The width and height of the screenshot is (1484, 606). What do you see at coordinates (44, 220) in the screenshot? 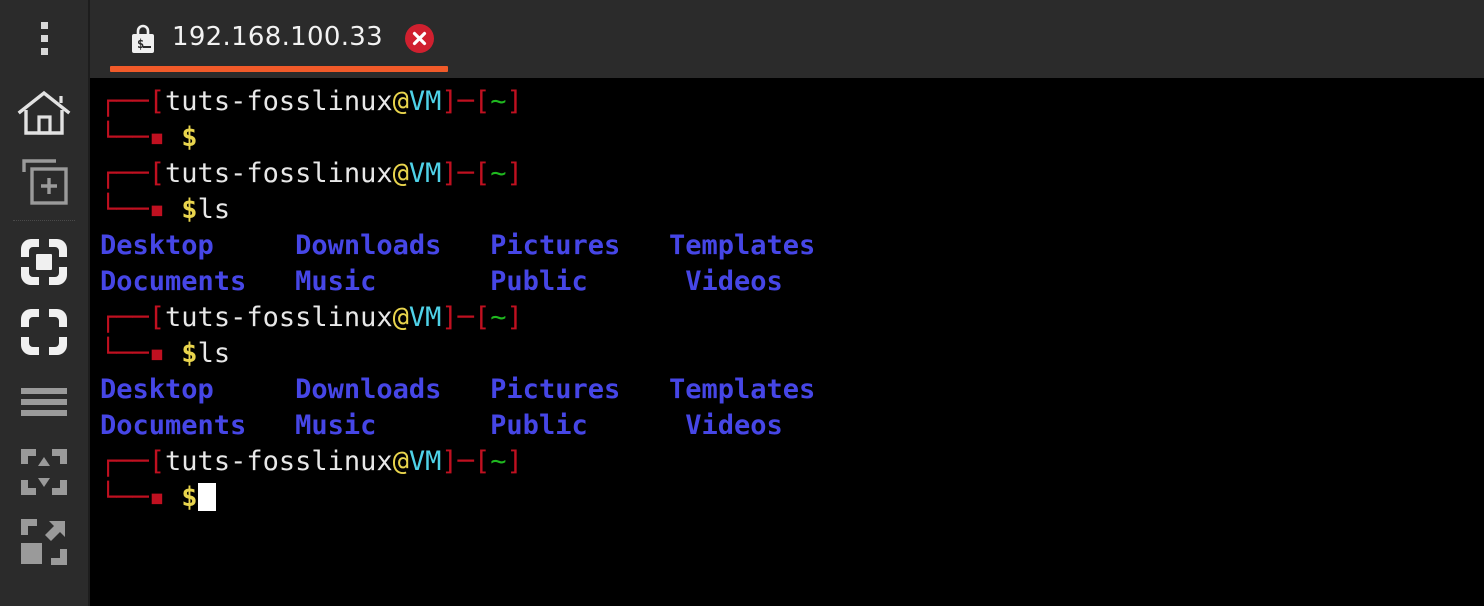
I see `sidebar-divider` at bounding box center [44, 220].